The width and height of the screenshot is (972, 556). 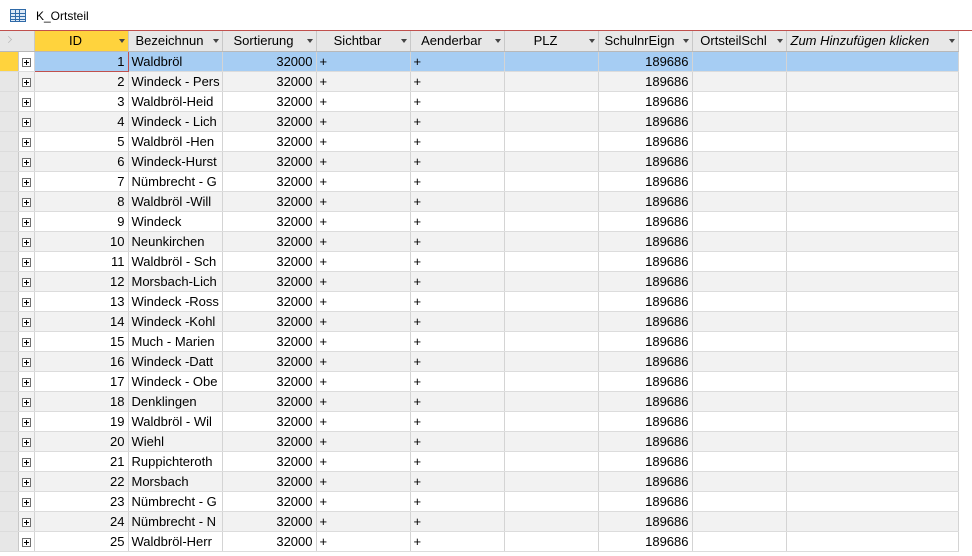 I want to click on cell-id: 1, so click(x=81, y=61).